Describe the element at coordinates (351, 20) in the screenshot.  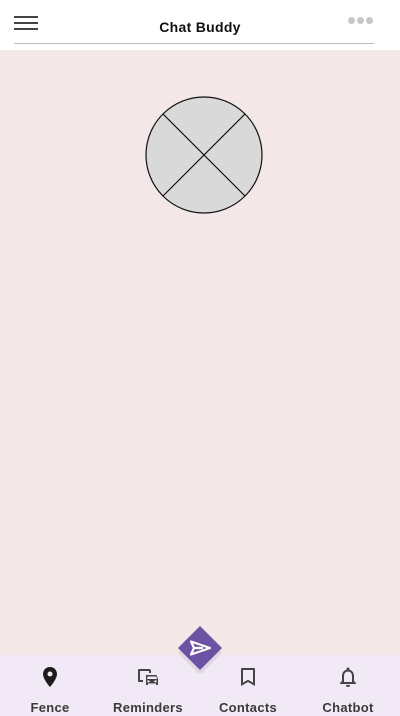
I see `more-dots-icon` at that location.